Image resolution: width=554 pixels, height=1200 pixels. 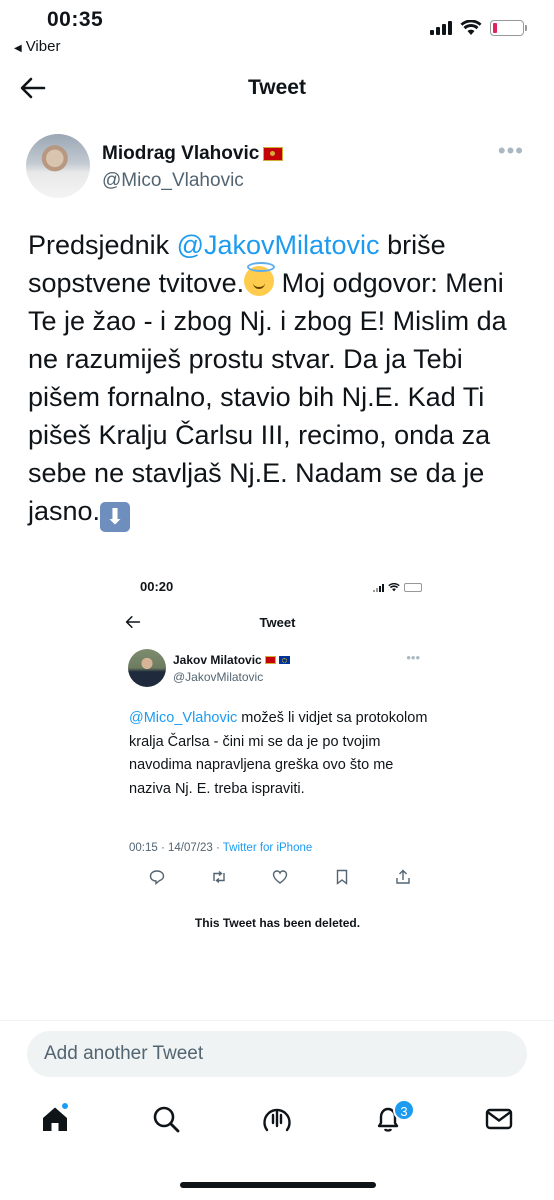 I want to click on search-icon, so click(x=166, y=1119).